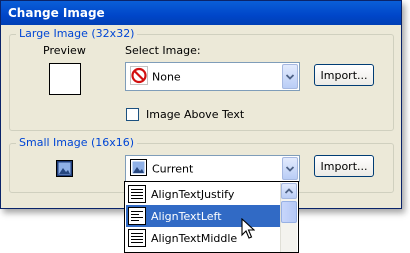  Describe the element at coordinates (289, 191) in the screenshot. I see `scroll-up-arrow-icon` at that location.